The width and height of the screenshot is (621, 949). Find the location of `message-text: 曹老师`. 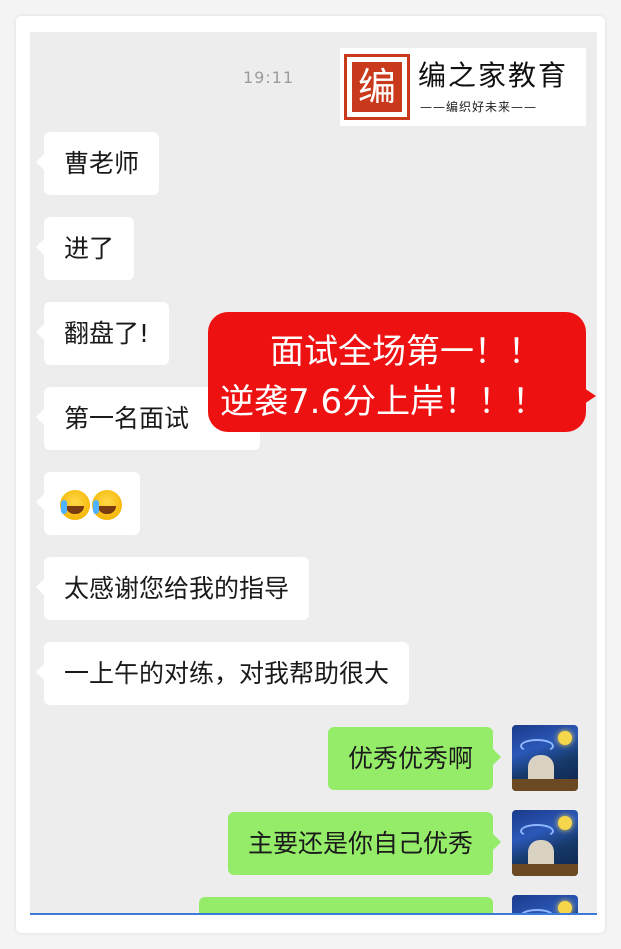

message-text: 曹老师 is located at coordinates (102, 163).